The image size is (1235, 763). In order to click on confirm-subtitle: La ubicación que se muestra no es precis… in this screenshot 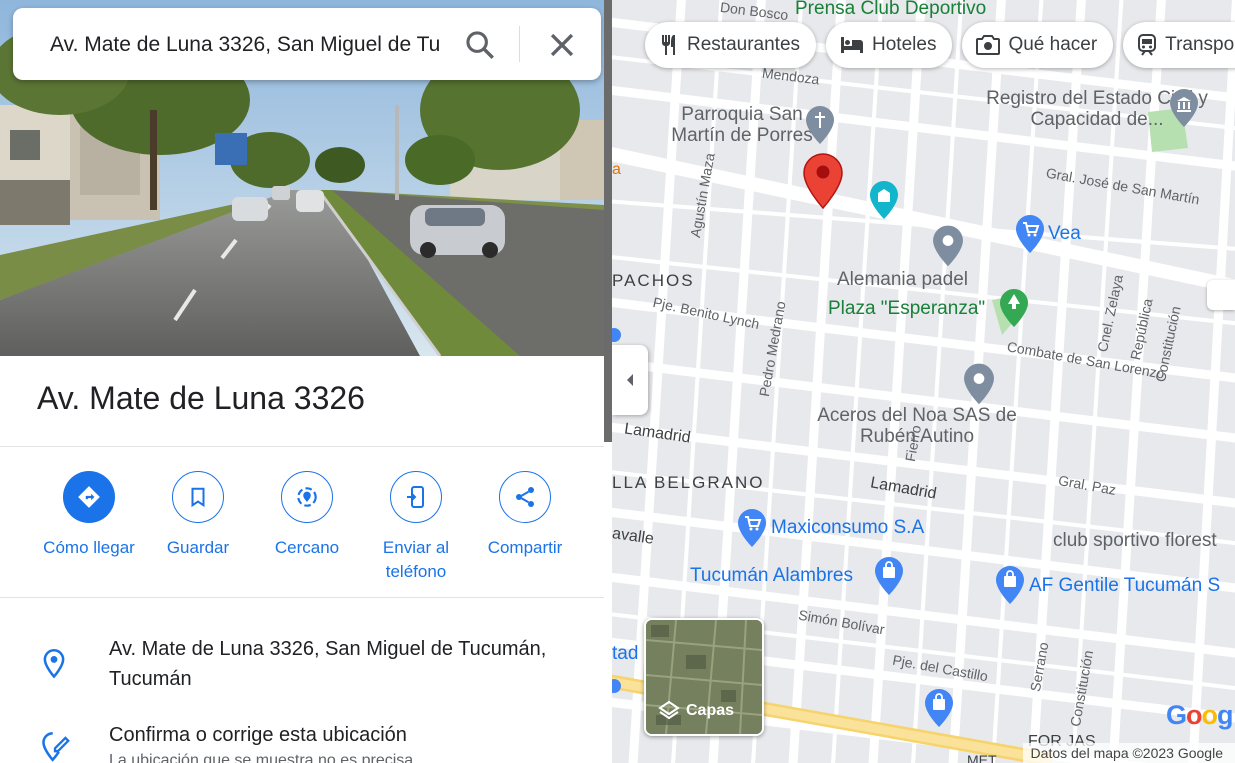, I will do `click(261, 757)`.